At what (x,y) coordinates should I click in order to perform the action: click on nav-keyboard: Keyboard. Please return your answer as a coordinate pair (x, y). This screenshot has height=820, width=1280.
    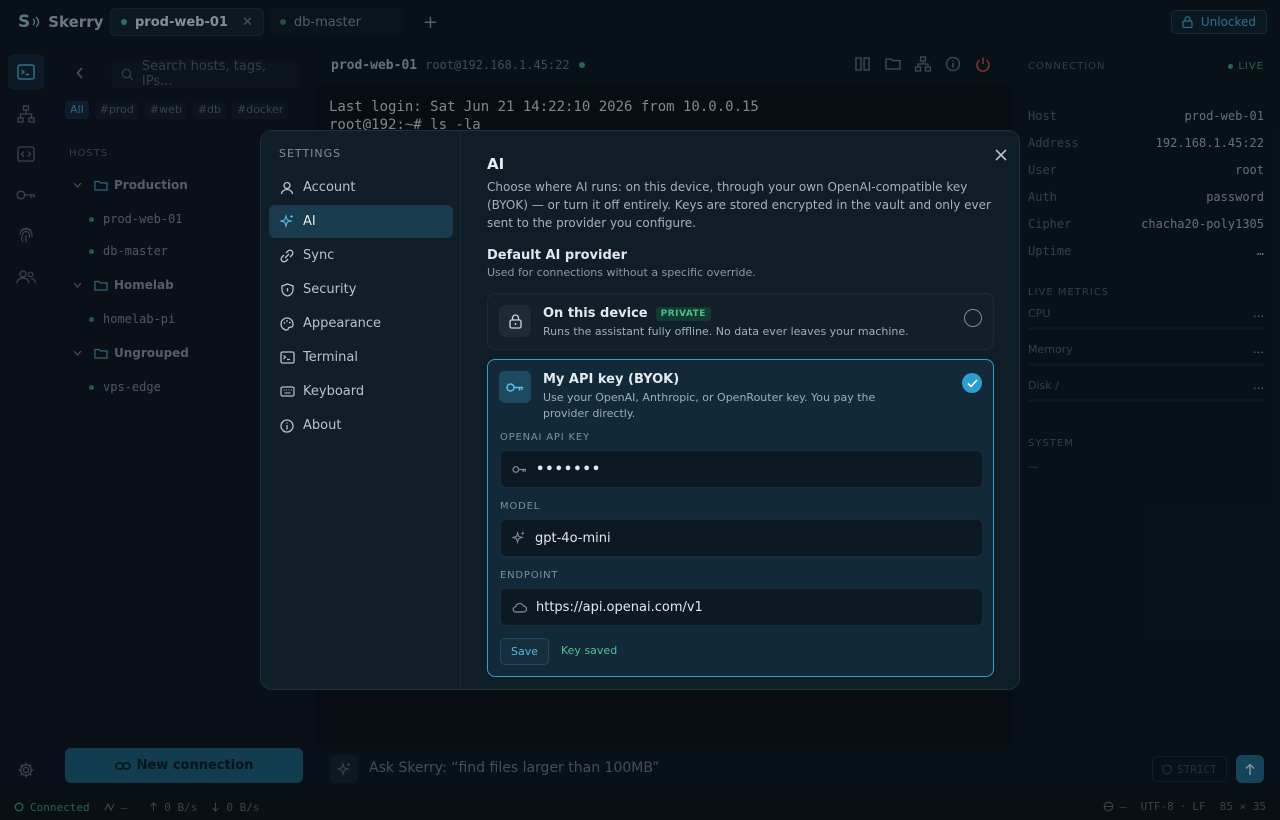
    Looking at the image, I should click on (361, 391).